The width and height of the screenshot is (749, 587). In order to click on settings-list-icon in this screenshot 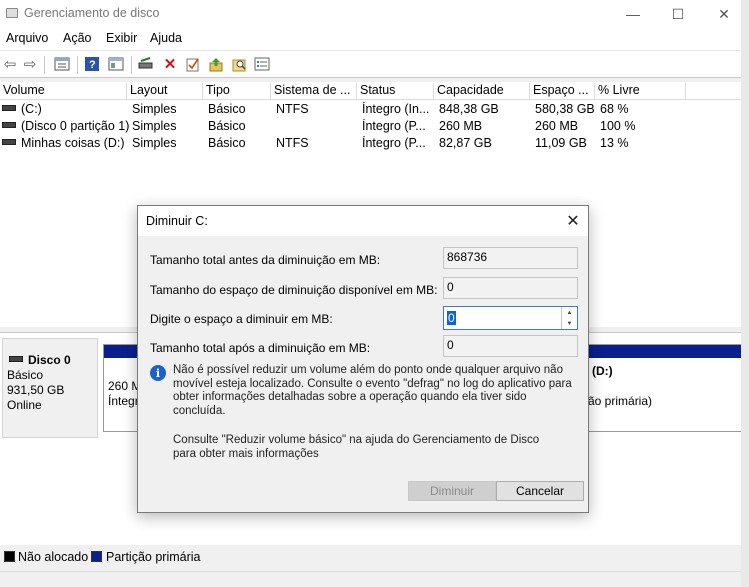, I will do `click(262, 64)`.